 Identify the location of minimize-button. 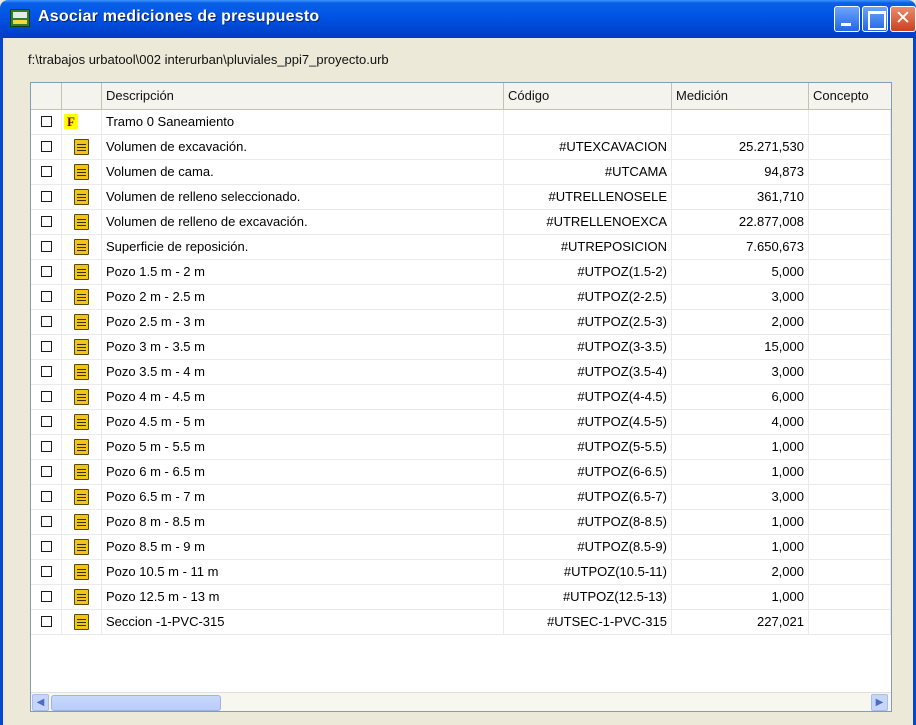
(847, 19).